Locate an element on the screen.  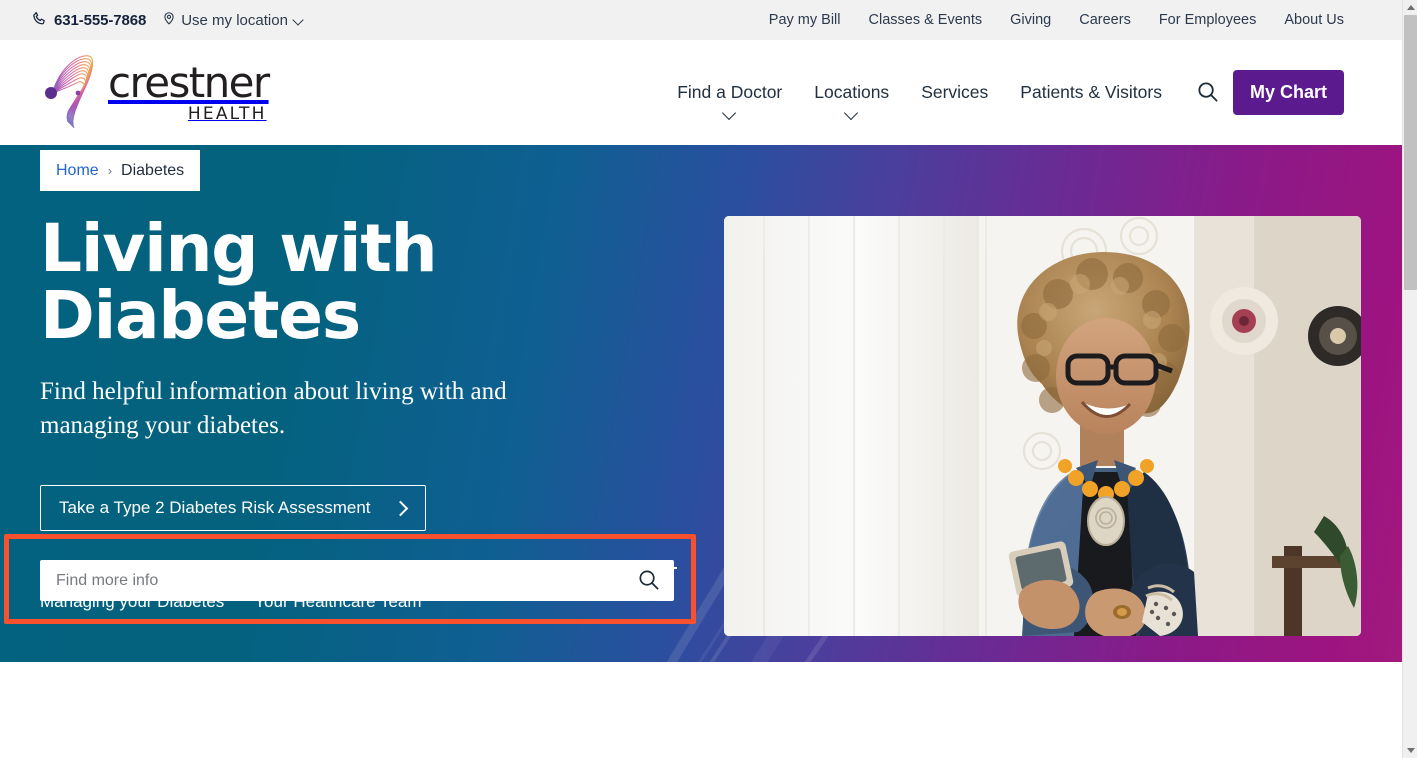
use-my-location-link: Use my location is located at coordinates (233, 20).